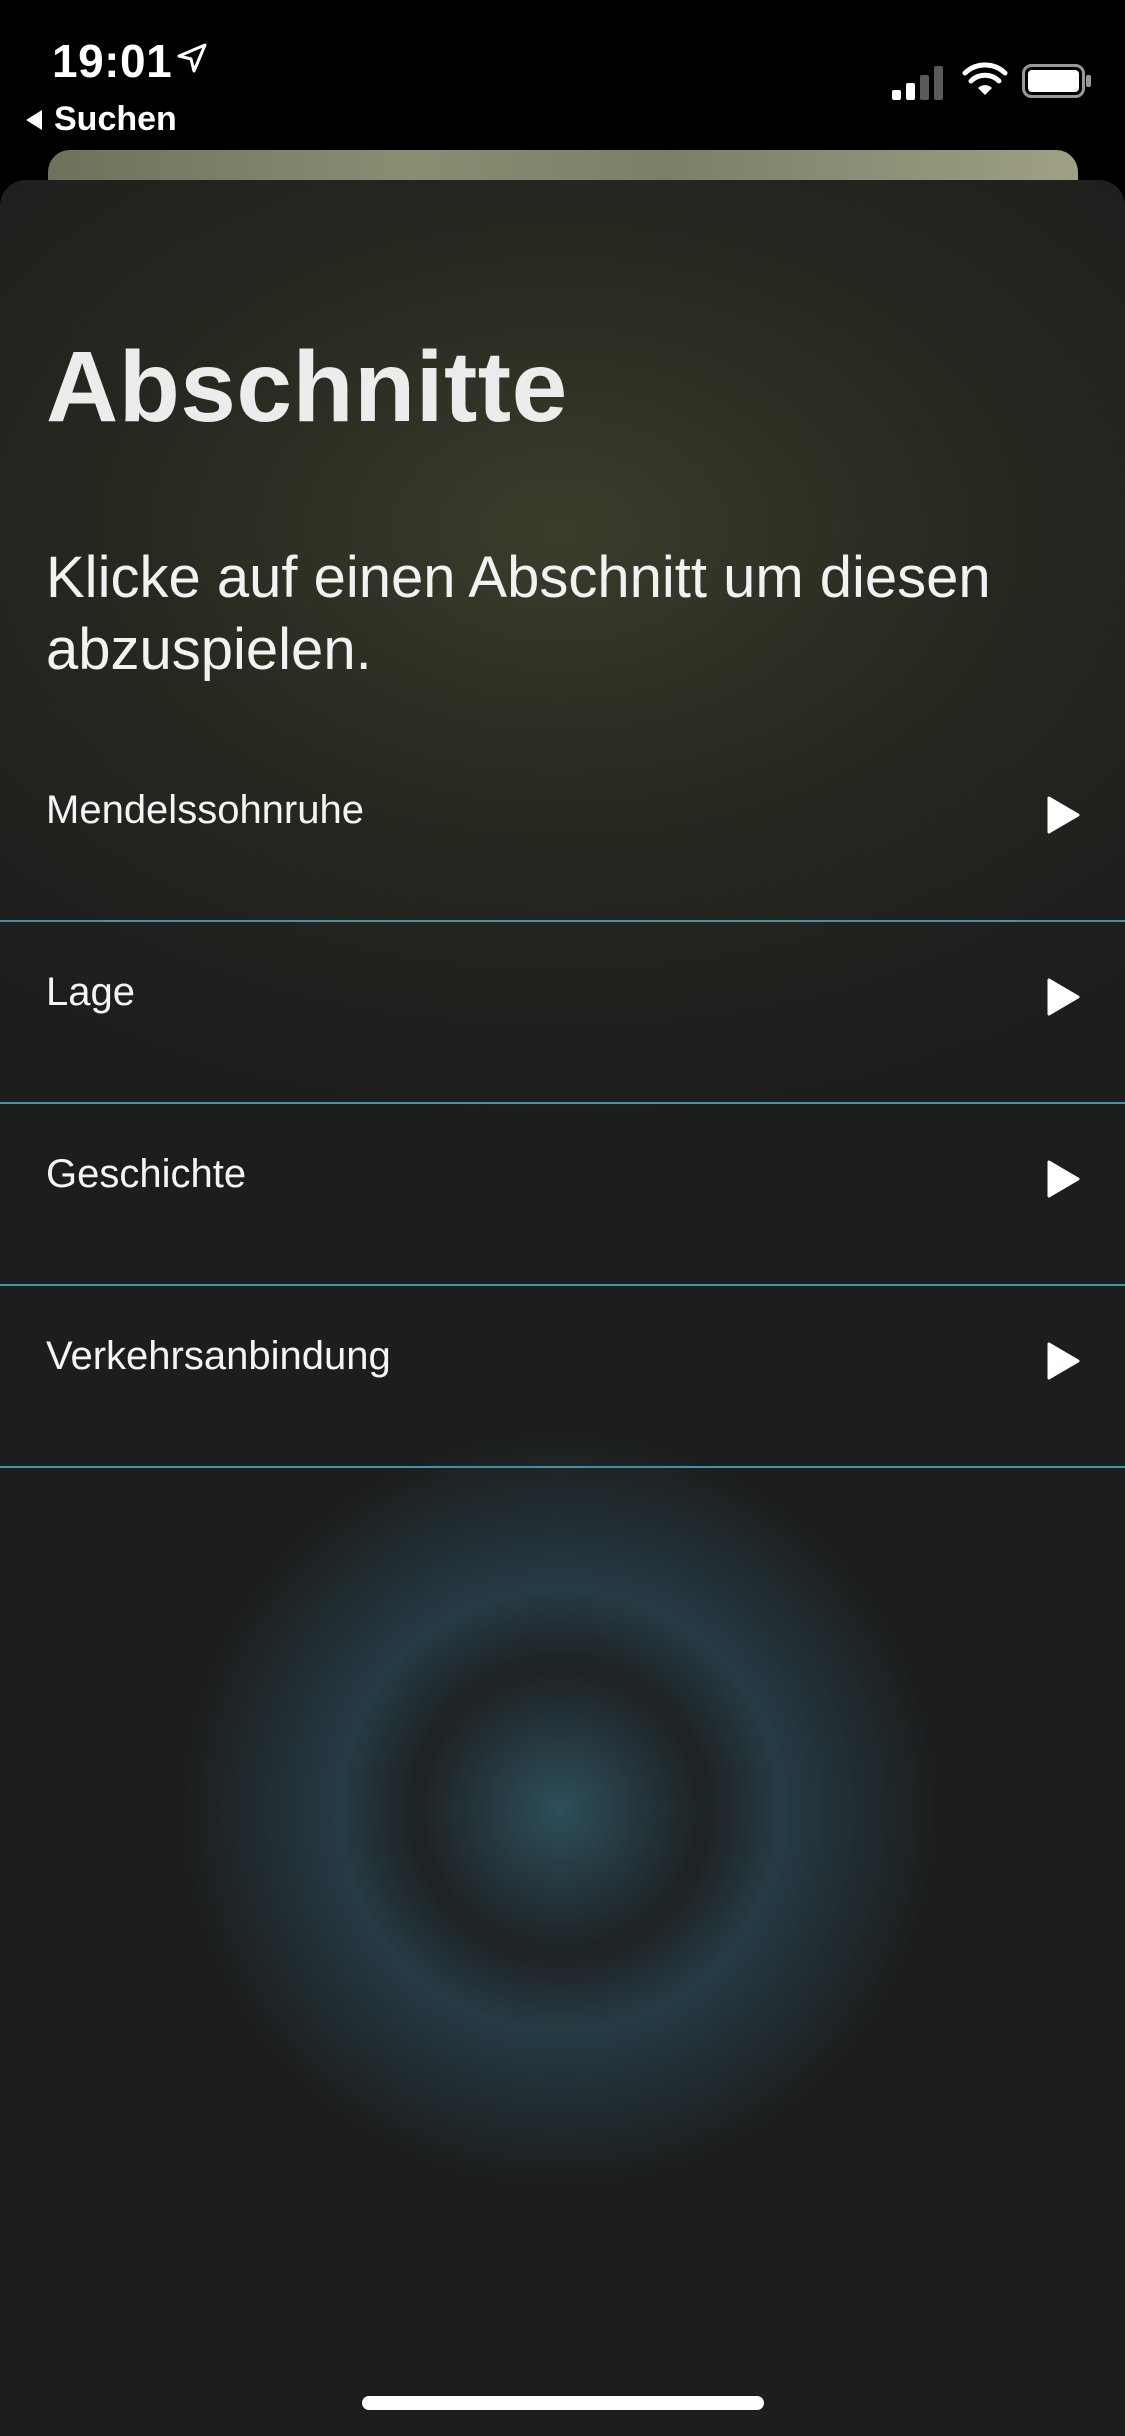  Describe the element at coordinates (90, 992) in the screenshot. I see `section-label: Lage` at that location.